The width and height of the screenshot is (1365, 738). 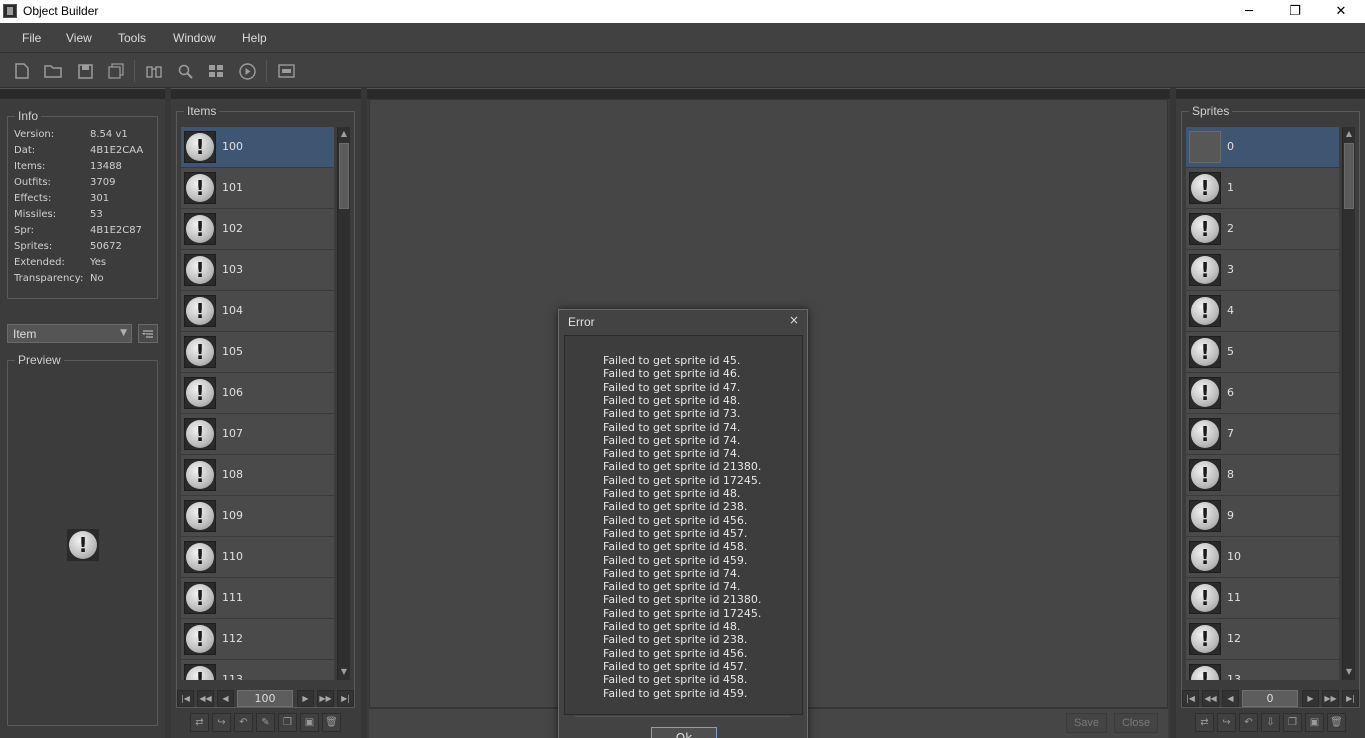 What do you see at coordinates (1262, 557) in the screenshot?
I see `list-item: ! 10` at bounding box center [1262, 557].